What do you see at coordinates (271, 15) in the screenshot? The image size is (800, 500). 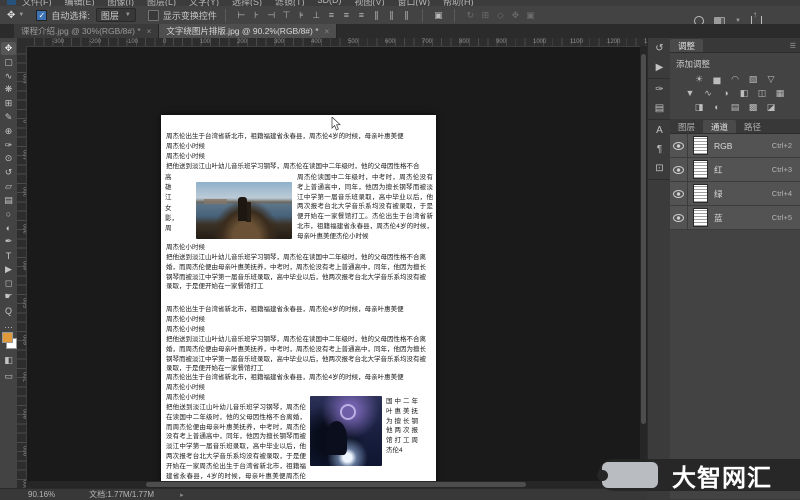 I see `align-right-edges-icon: ⊣` at bounding box center [271, 15].